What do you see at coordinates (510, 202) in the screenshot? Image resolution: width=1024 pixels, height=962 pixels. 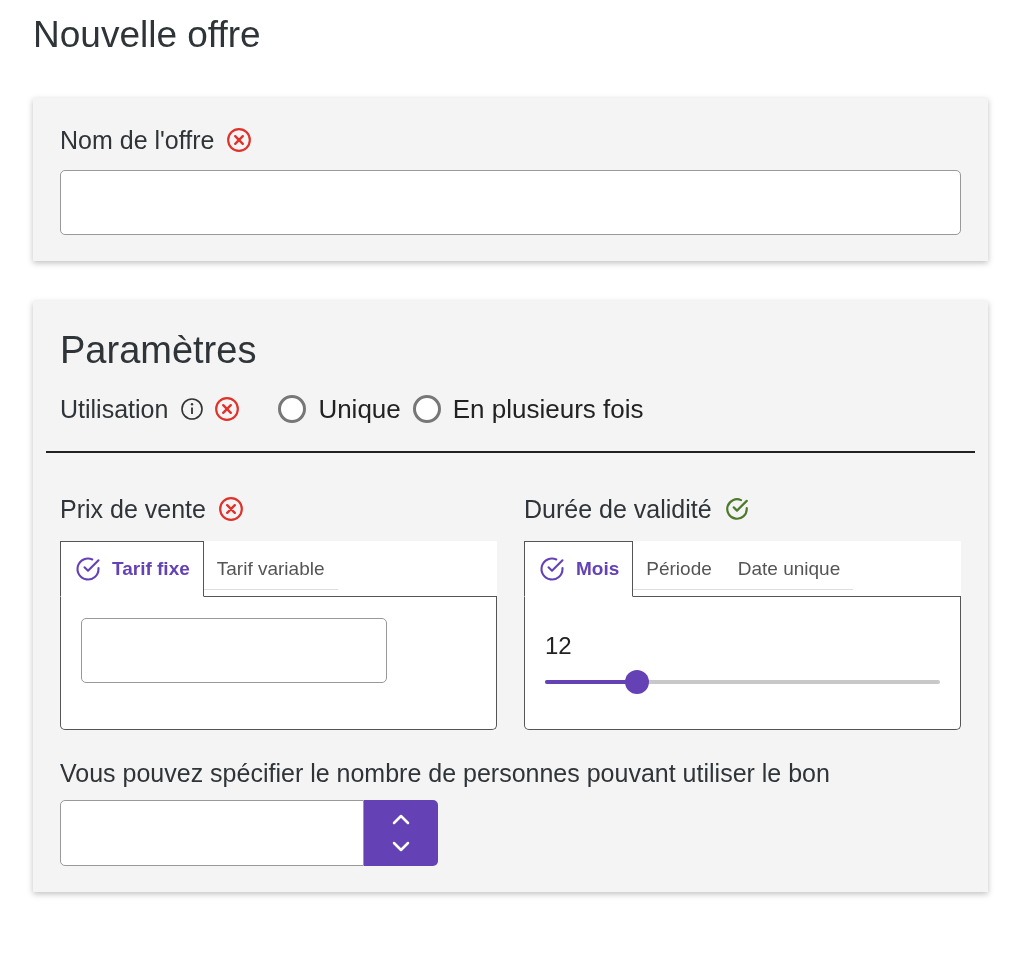 I see `name-input-field` at bounding box center [510, 202].